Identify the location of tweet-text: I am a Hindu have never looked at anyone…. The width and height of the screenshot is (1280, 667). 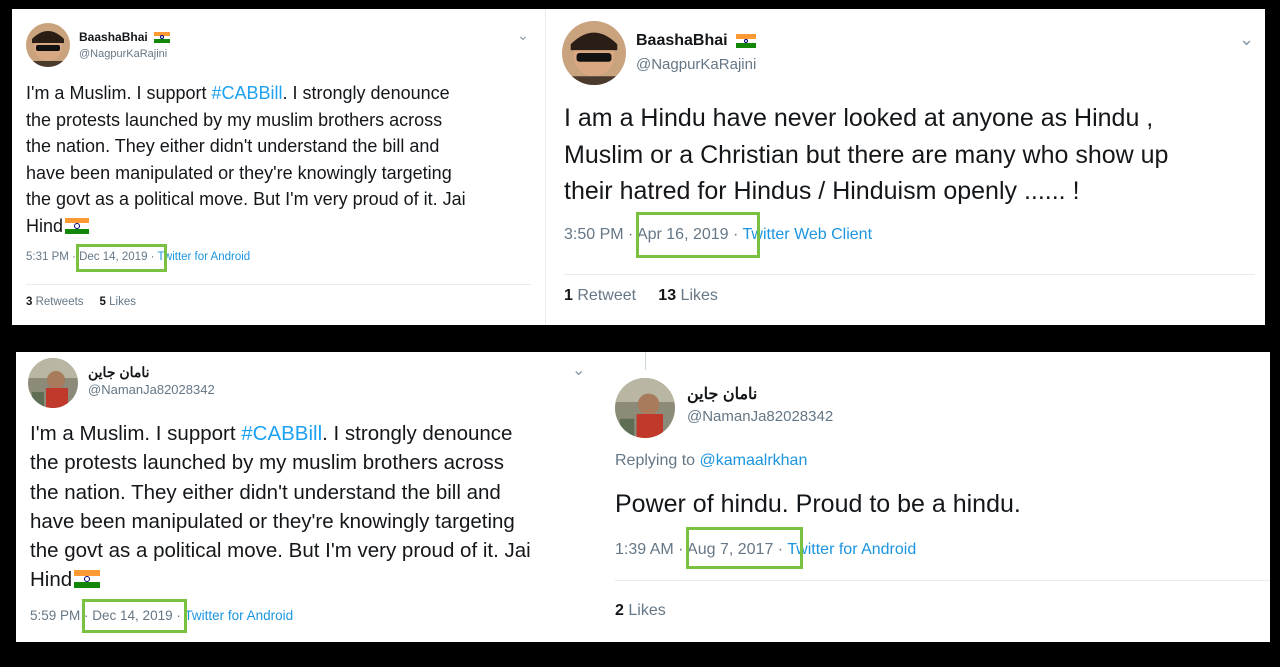
(866, 154).